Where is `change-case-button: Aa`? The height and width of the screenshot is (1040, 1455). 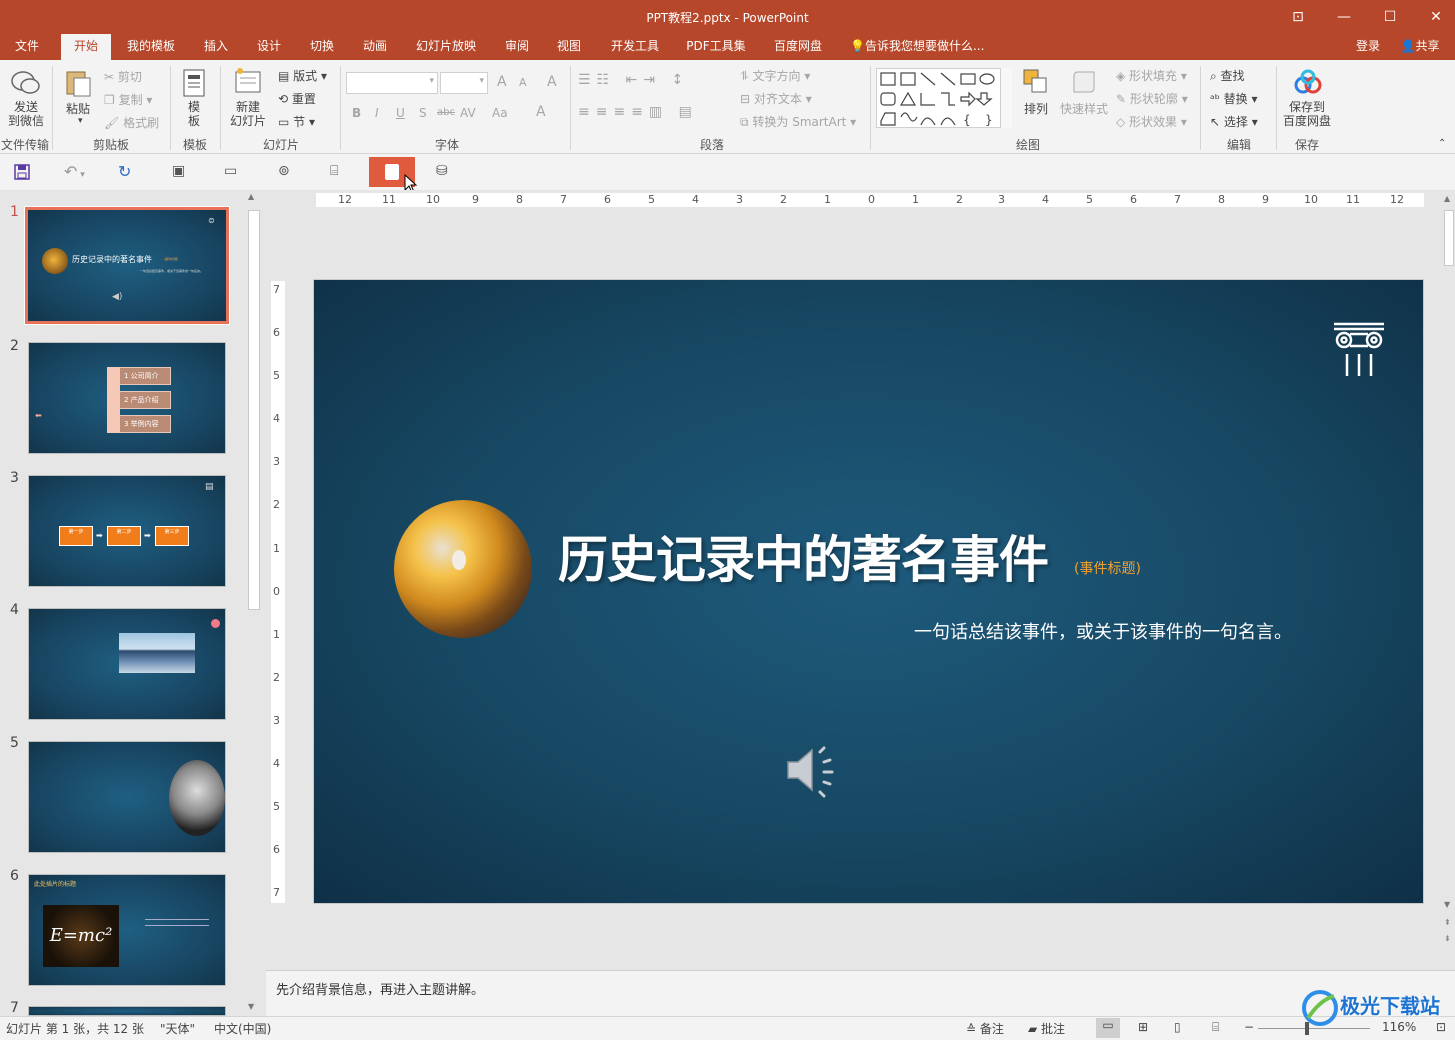 change-case-button: Aa is located at coordinates (500, 113).